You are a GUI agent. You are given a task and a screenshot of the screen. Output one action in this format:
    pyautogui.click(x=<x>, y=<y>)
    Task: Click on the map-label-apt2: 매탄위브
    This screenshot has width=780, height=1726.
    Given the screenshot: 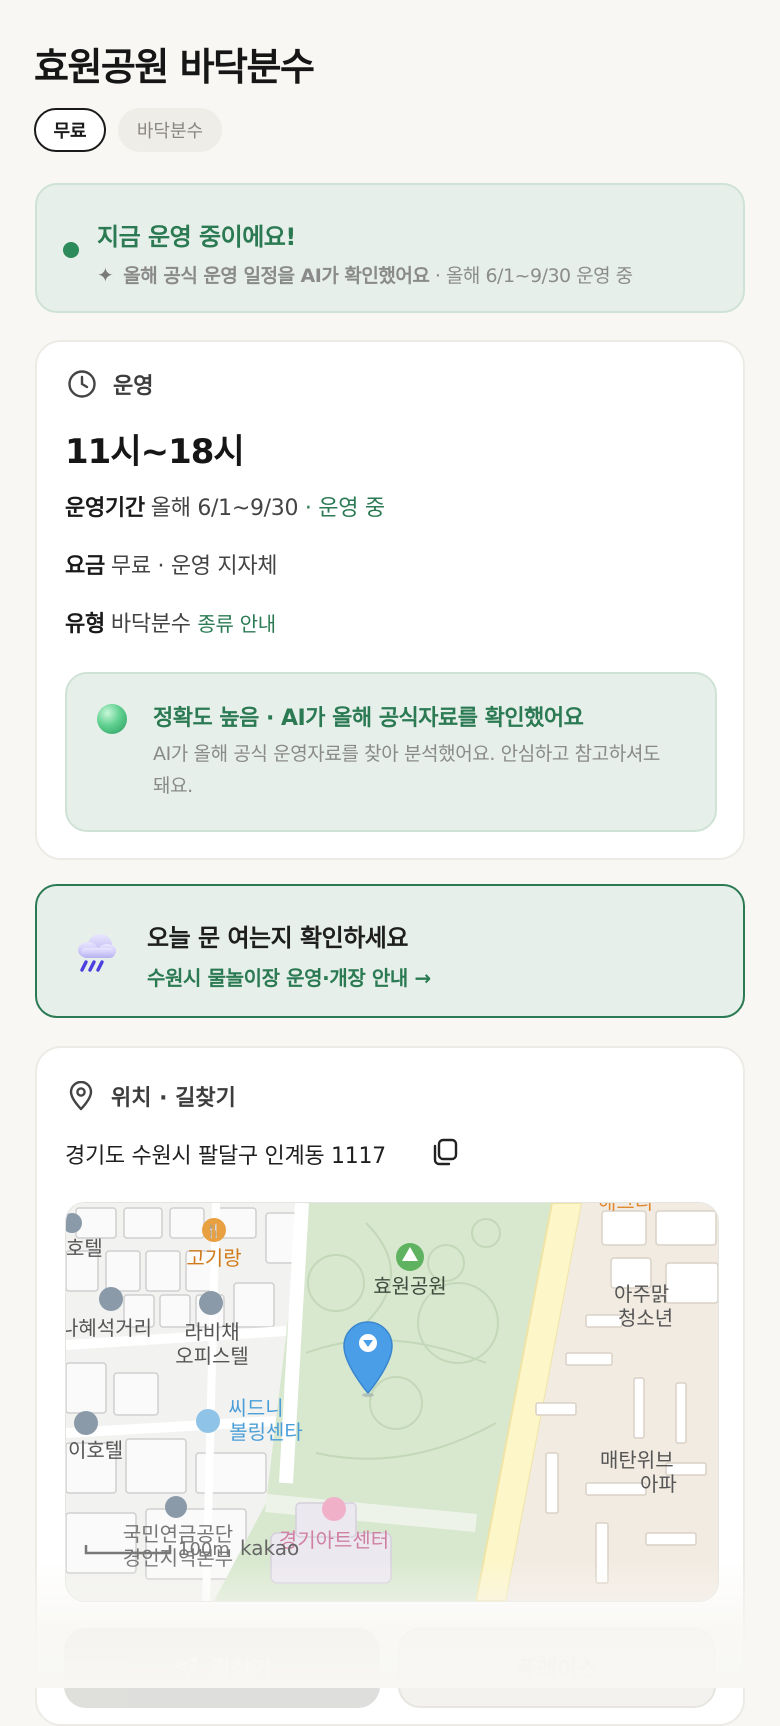 What is the action you would take?
    pyautogui.click(x=637, y=1460)
    